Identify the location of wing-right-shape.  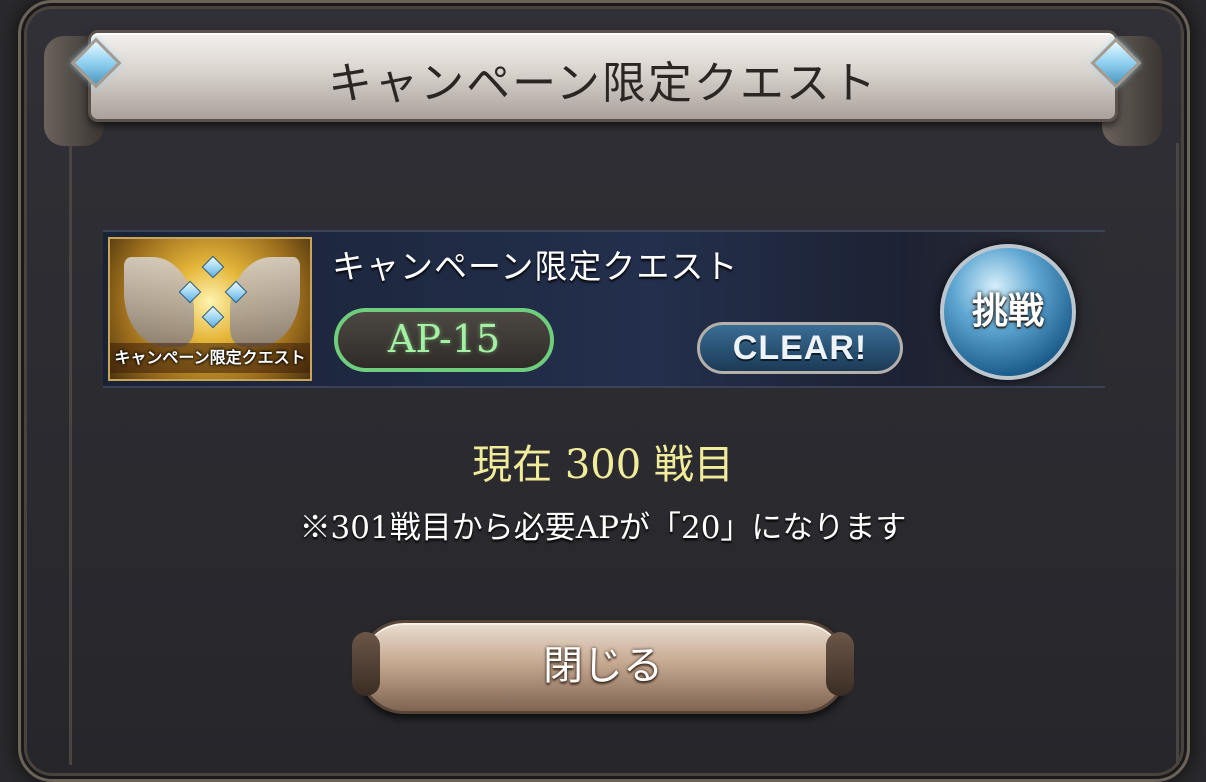
(265, 302).